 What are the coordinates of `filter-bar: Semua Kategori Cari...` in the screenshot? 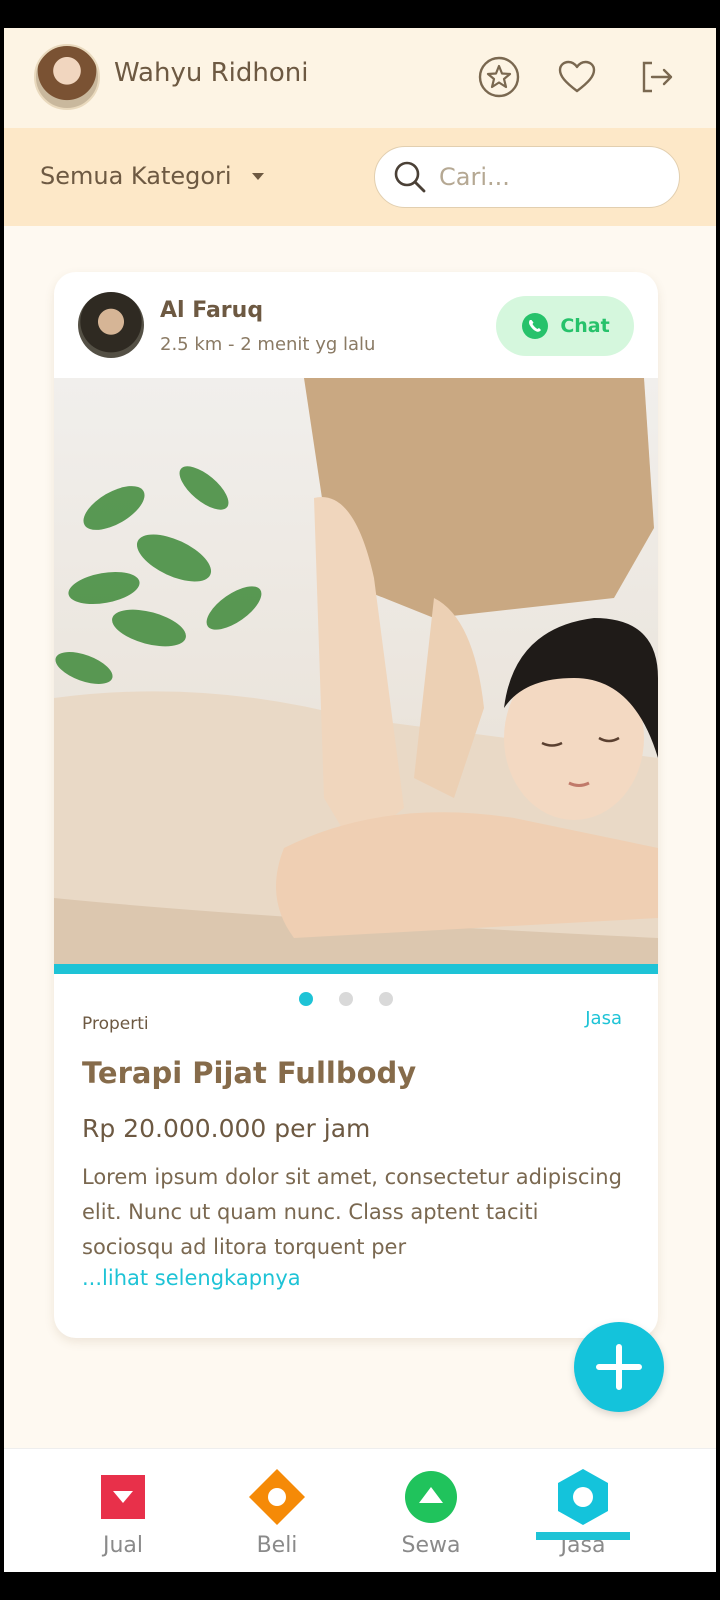 It's located at (360, 177).